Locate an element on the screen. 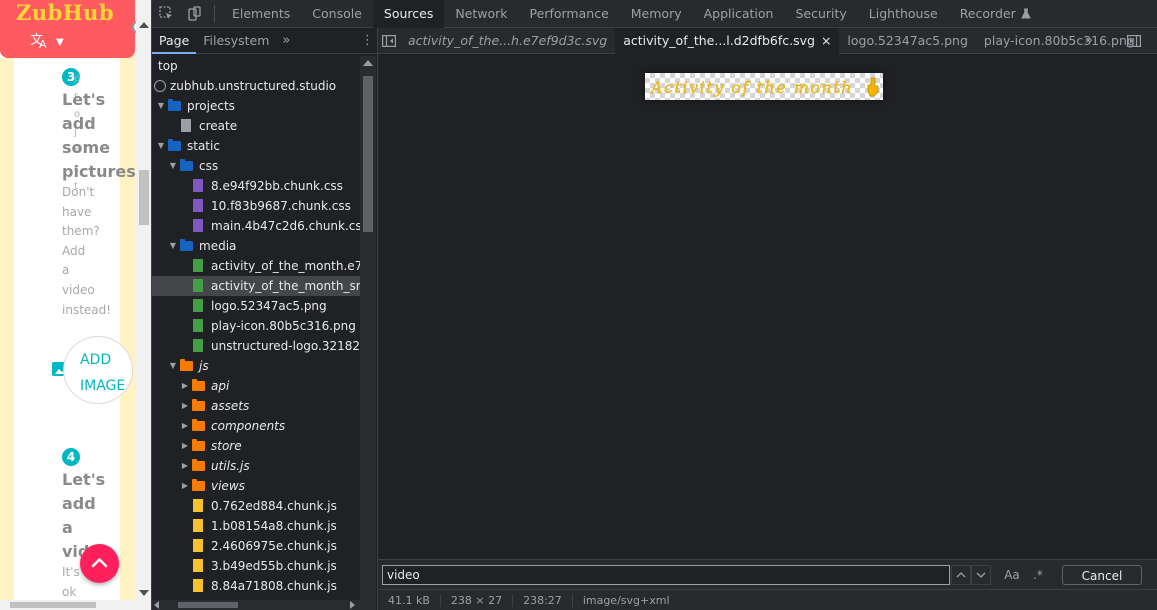 The height and width of the screenshot is (610, 1157). find-next-button is located at coordinates (981, 575).